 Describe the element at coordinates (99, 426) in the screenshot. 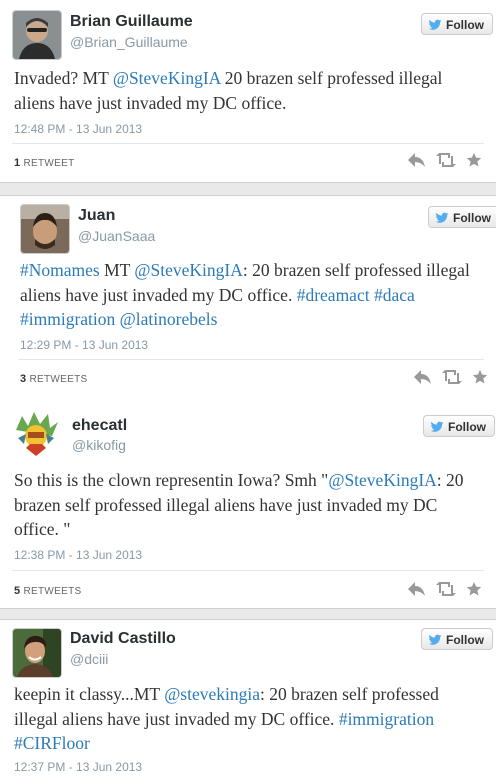

I see `user-name: ehecatl` at that location.